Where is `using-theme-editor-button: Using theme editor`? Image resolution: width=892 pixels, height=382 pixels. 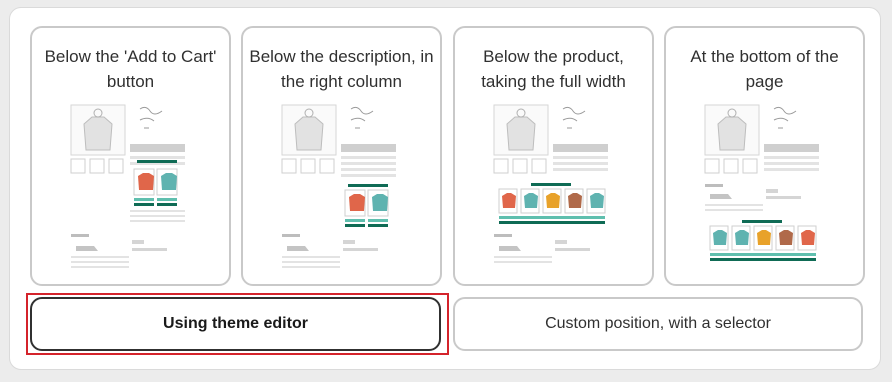 using-theme-editor-button: Using theme editor is located at coordinates (235, 324).